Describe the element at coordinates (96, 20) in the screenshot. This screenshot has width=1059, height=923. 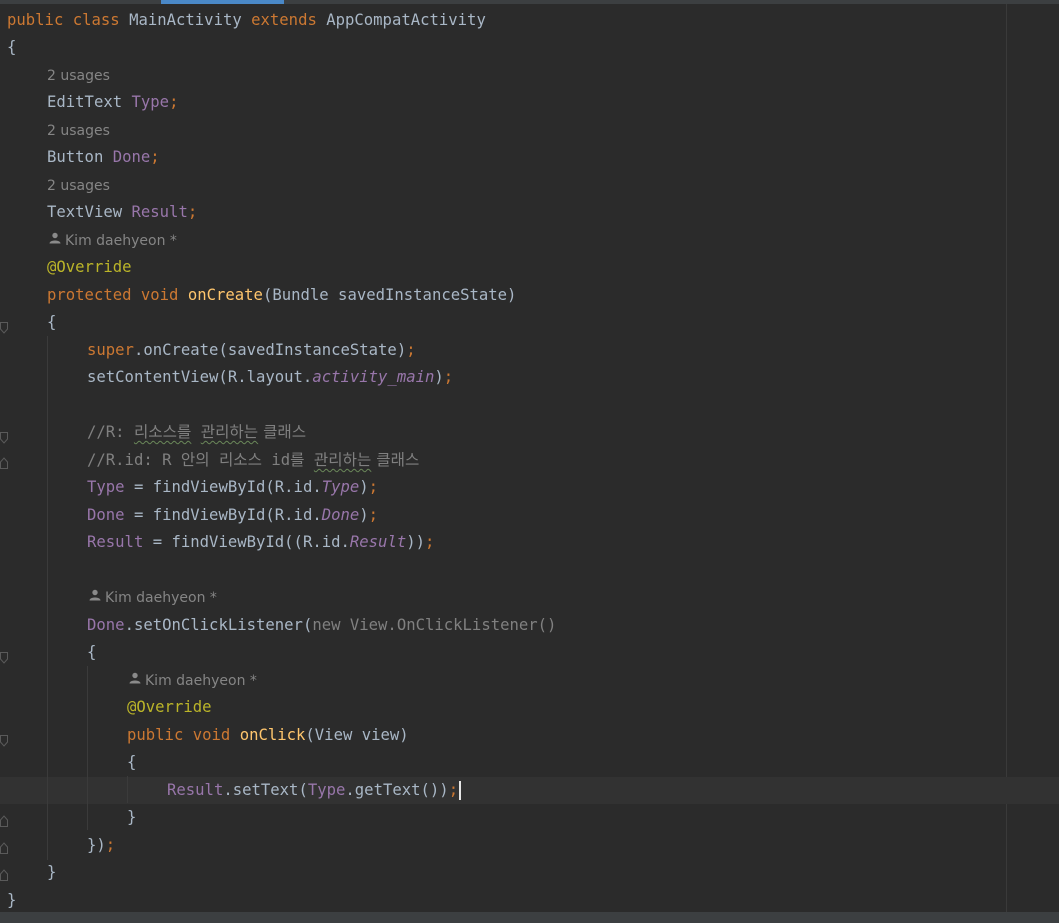
I see `keyword: class` at that location.